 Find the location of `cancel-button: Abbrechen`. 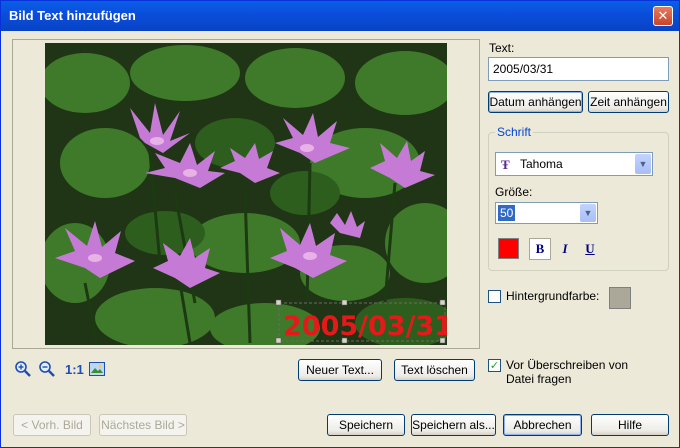

cancel-button: Abbrechen is located at coordinates (542, 425).